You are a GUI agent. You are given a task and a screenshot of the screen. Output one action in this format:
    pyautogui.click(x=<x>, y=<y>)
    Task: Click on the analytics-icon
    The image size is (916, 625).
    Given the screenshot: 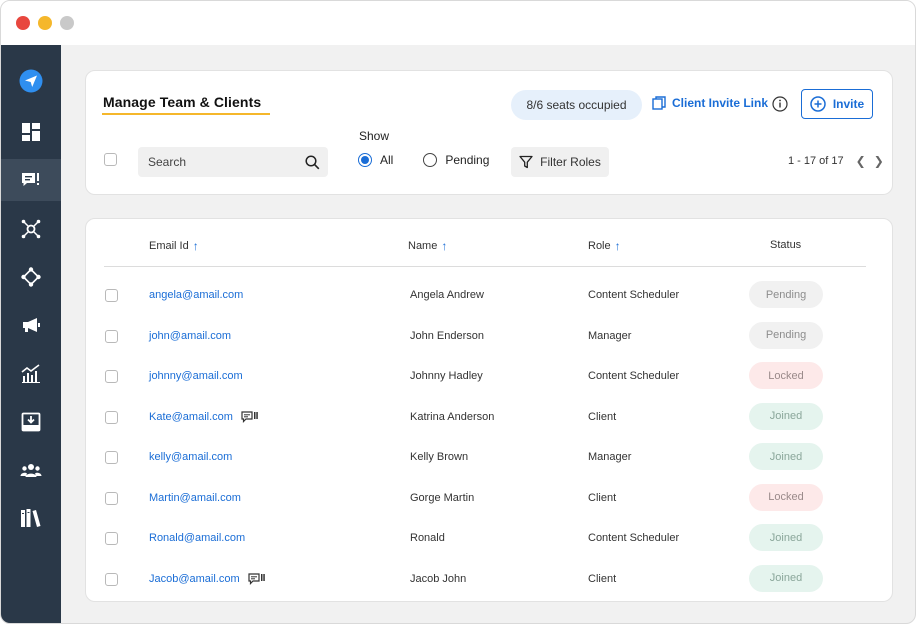 What is the action you would take?
    pyautogui.click(x=30, y=373)
    